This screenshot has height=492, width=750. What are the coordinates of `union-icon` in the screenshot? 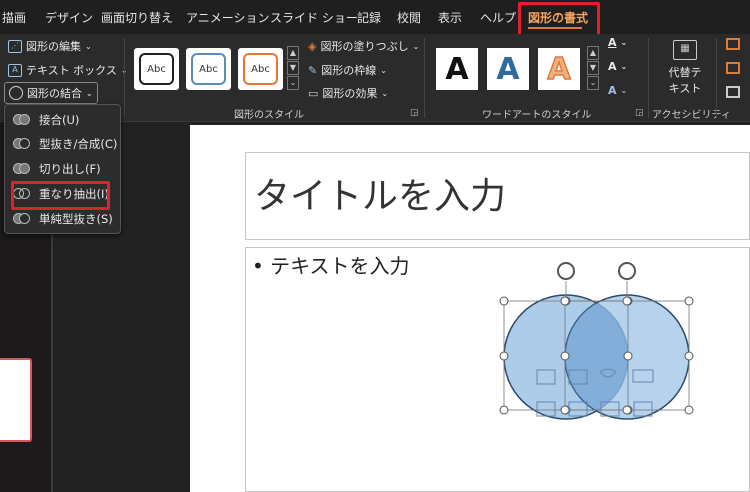 It's located at (22, 120).